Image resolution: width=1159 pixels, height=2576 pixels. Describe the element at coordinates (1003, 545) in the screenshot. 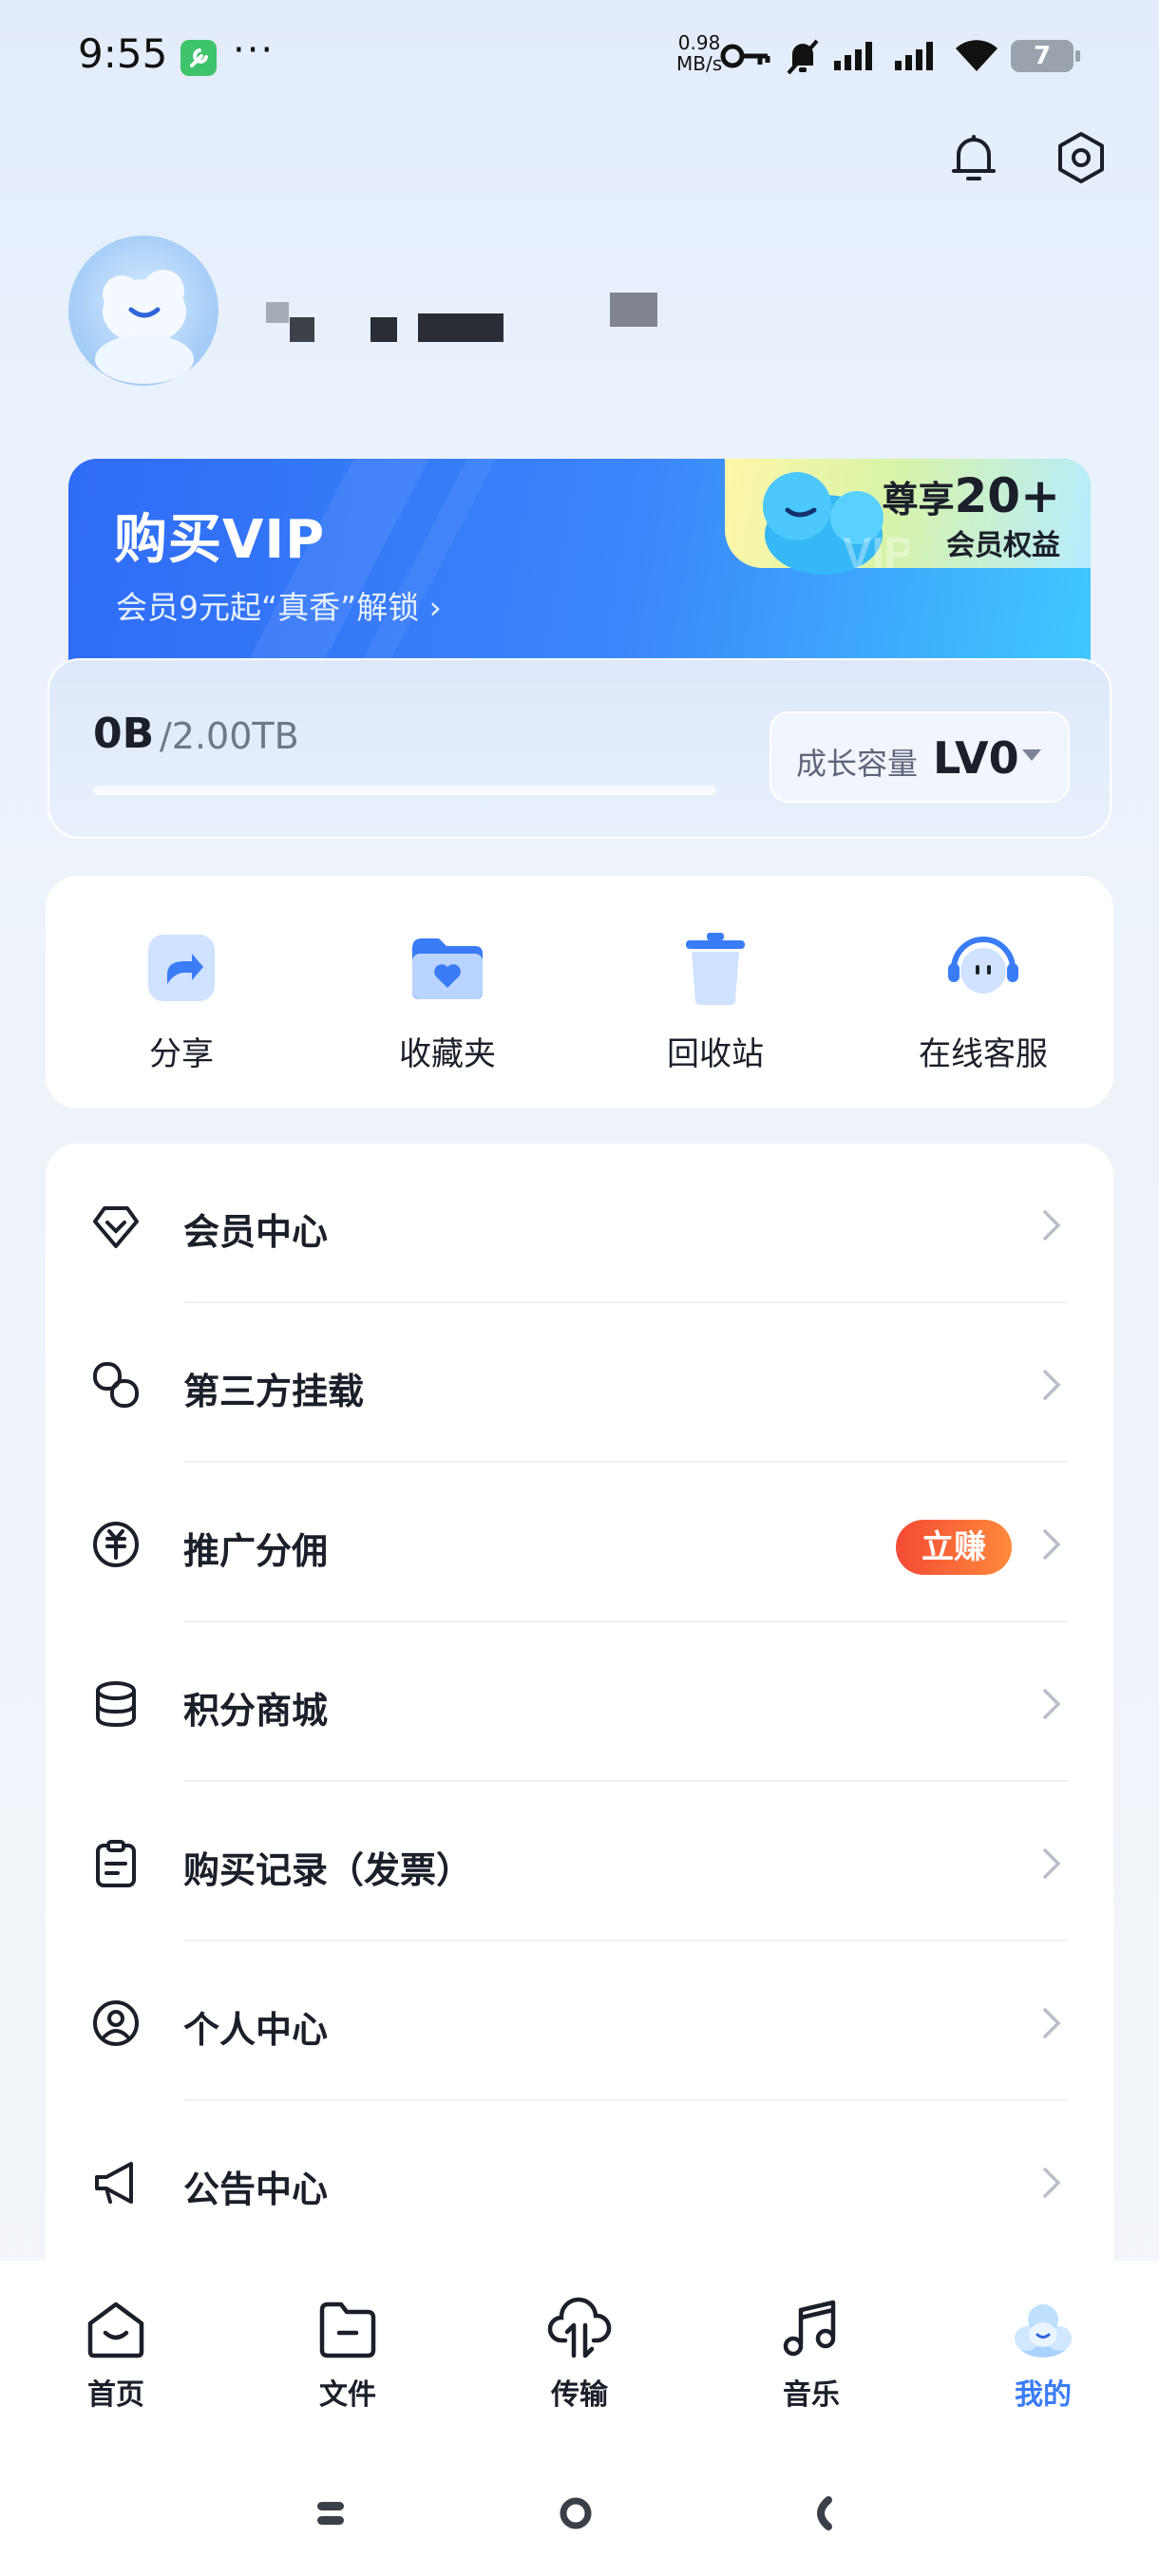

I see `perk-label: 会员权益` at that location.